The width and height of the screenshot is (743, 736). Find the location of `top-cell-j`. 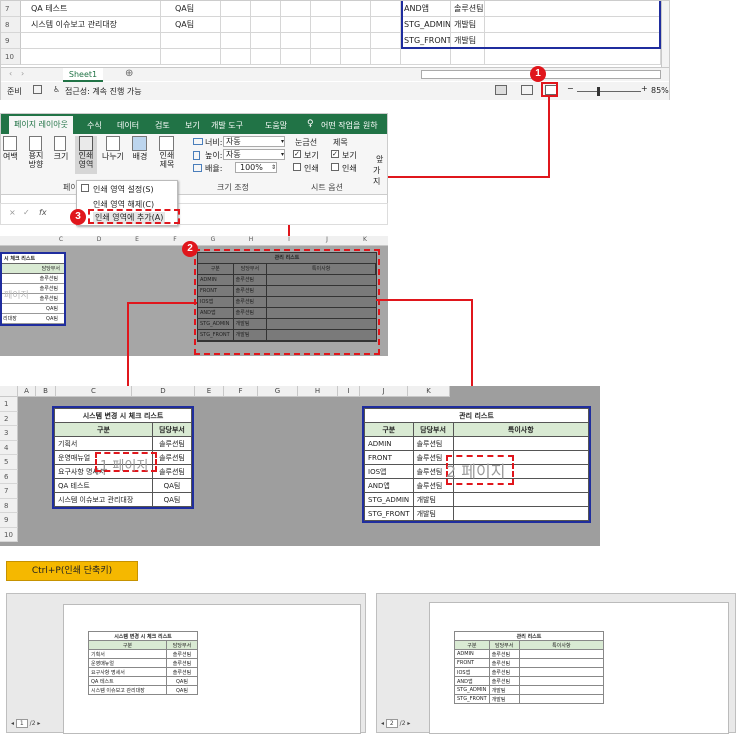

top-cell-j is located at coordinates (468, 57).